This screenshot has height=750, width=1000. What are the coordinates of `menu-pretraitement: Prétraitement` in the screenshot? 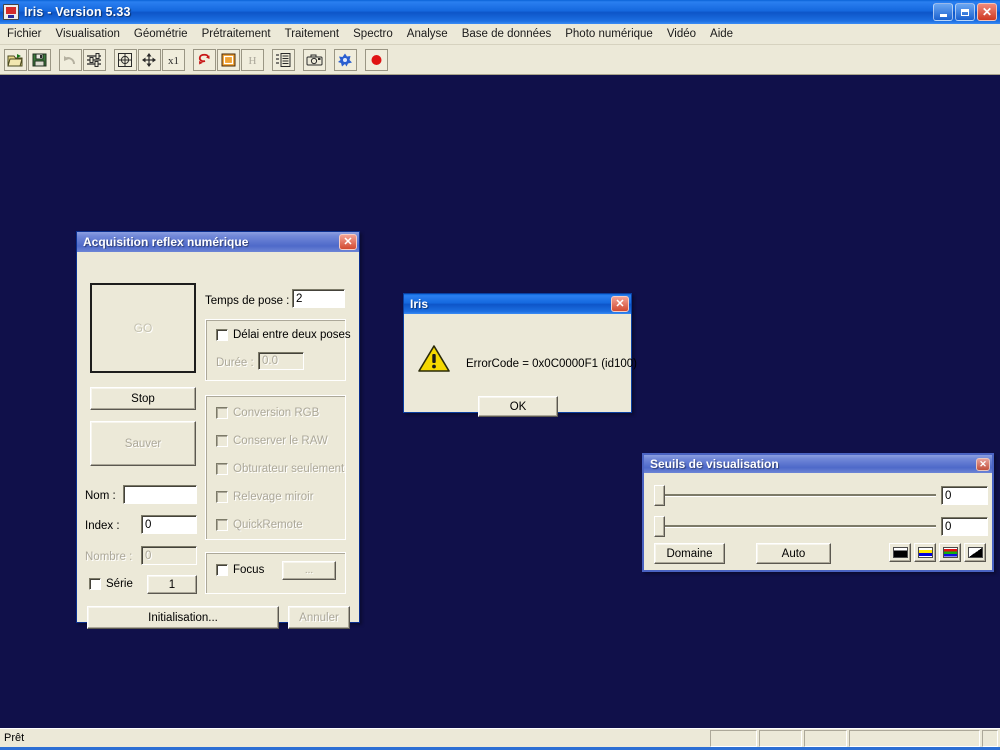 It's located at (236, 34).